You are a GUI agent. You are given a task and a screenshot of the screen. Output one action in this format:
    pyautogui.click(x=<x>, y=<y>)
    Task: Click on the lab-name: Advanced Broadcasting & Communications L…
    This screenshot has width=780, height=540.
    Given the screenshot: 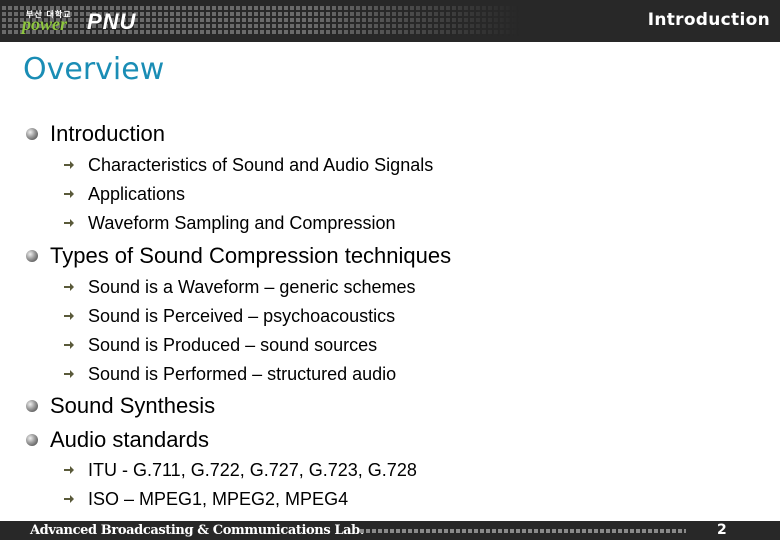 What is the action you would take?
    pyautogui.click(x=197, y=530)
    